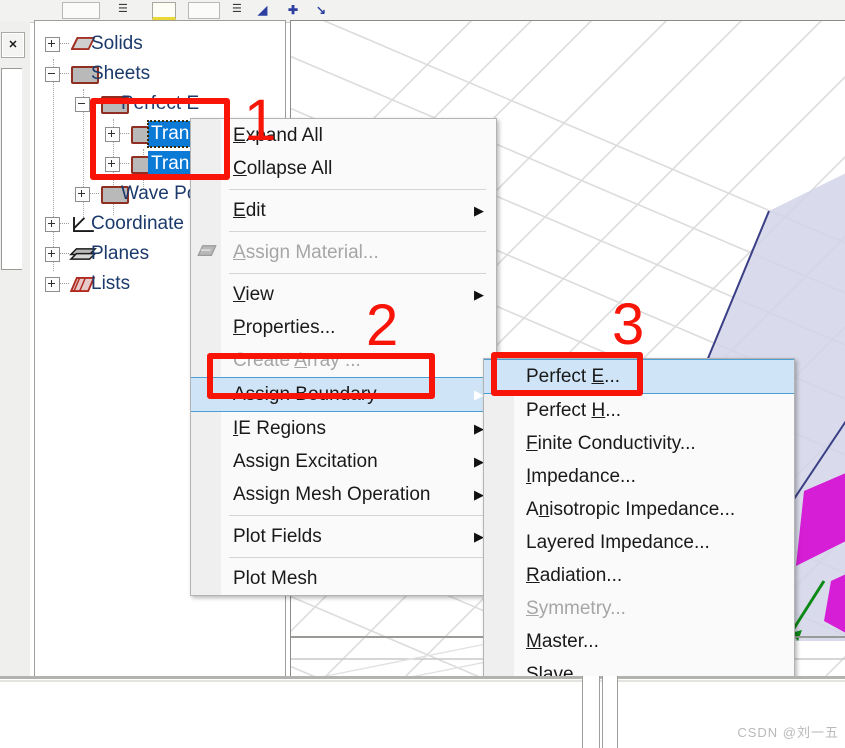 The width and height of the screenshot is (845, 748). Describe the element at coordinates (321, 376) in the screenshot. I see `annotation-box-assign-boundary` at that location.